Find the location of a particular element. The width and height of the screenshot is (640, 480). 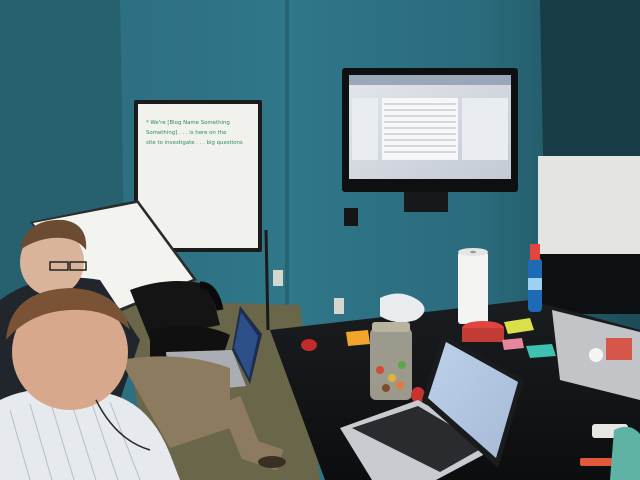

wall-camera is located at coordinates (351, 217).